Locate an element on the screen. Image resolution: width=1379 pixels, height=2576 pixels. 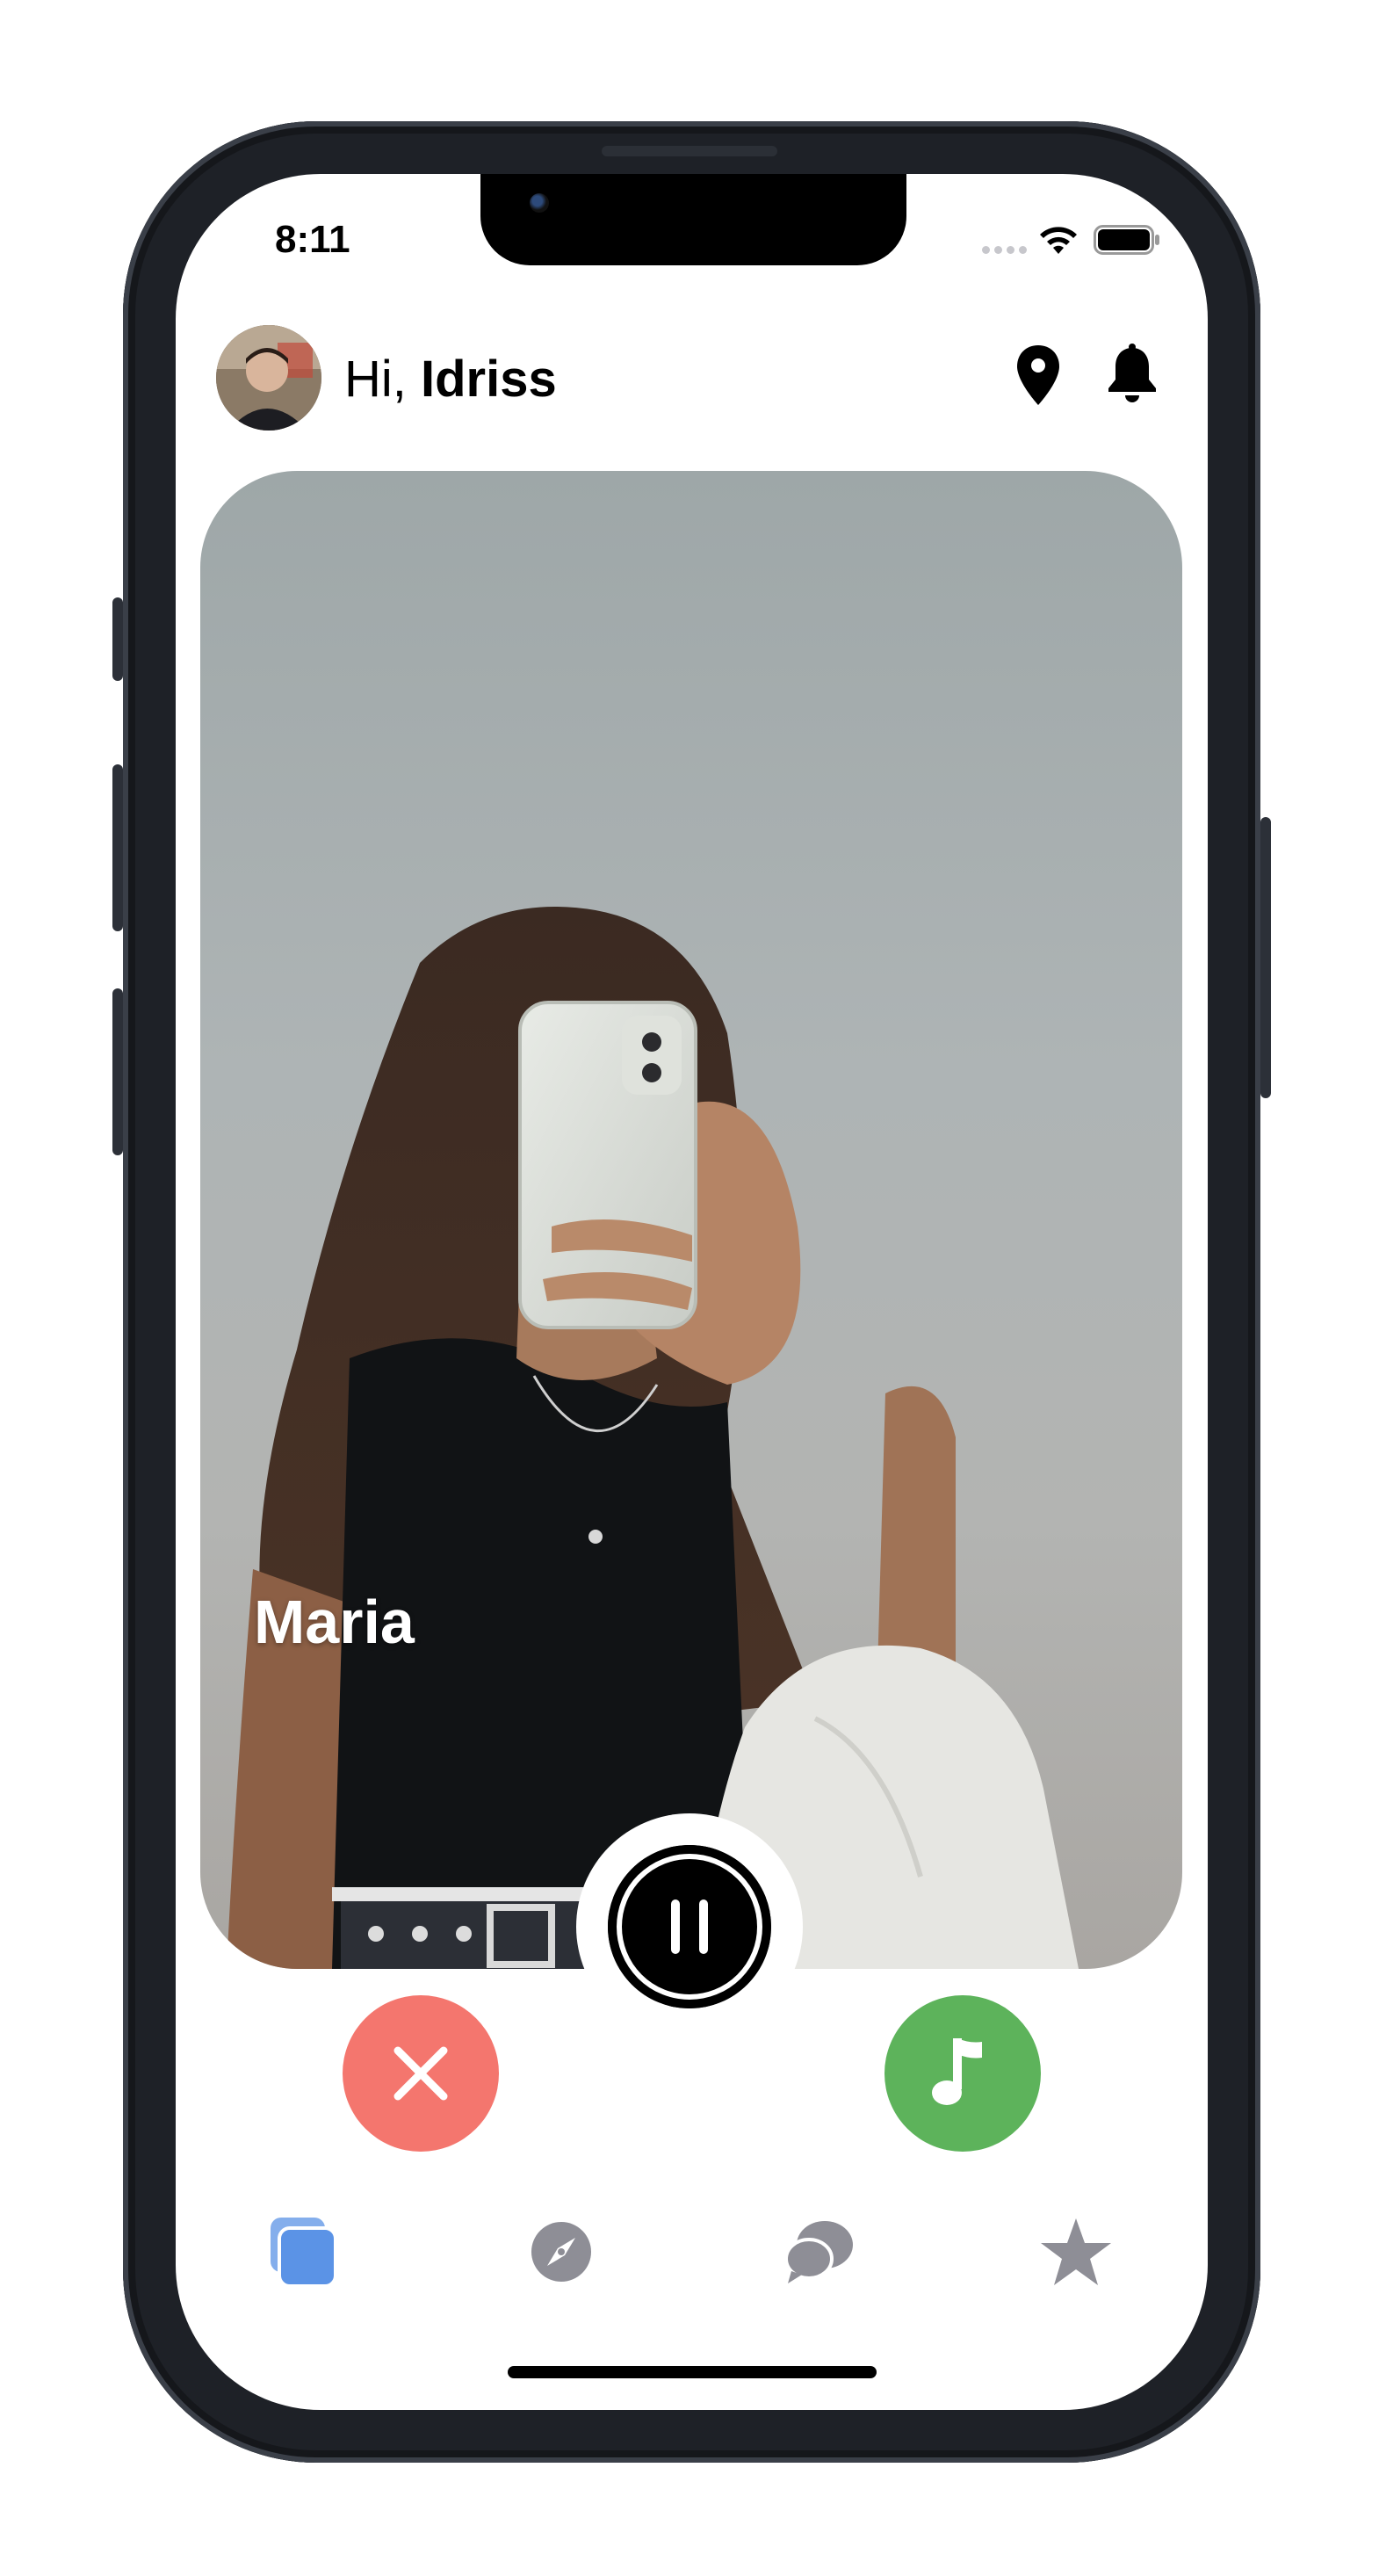
compass-icon is located at coordinates (561, 2252).